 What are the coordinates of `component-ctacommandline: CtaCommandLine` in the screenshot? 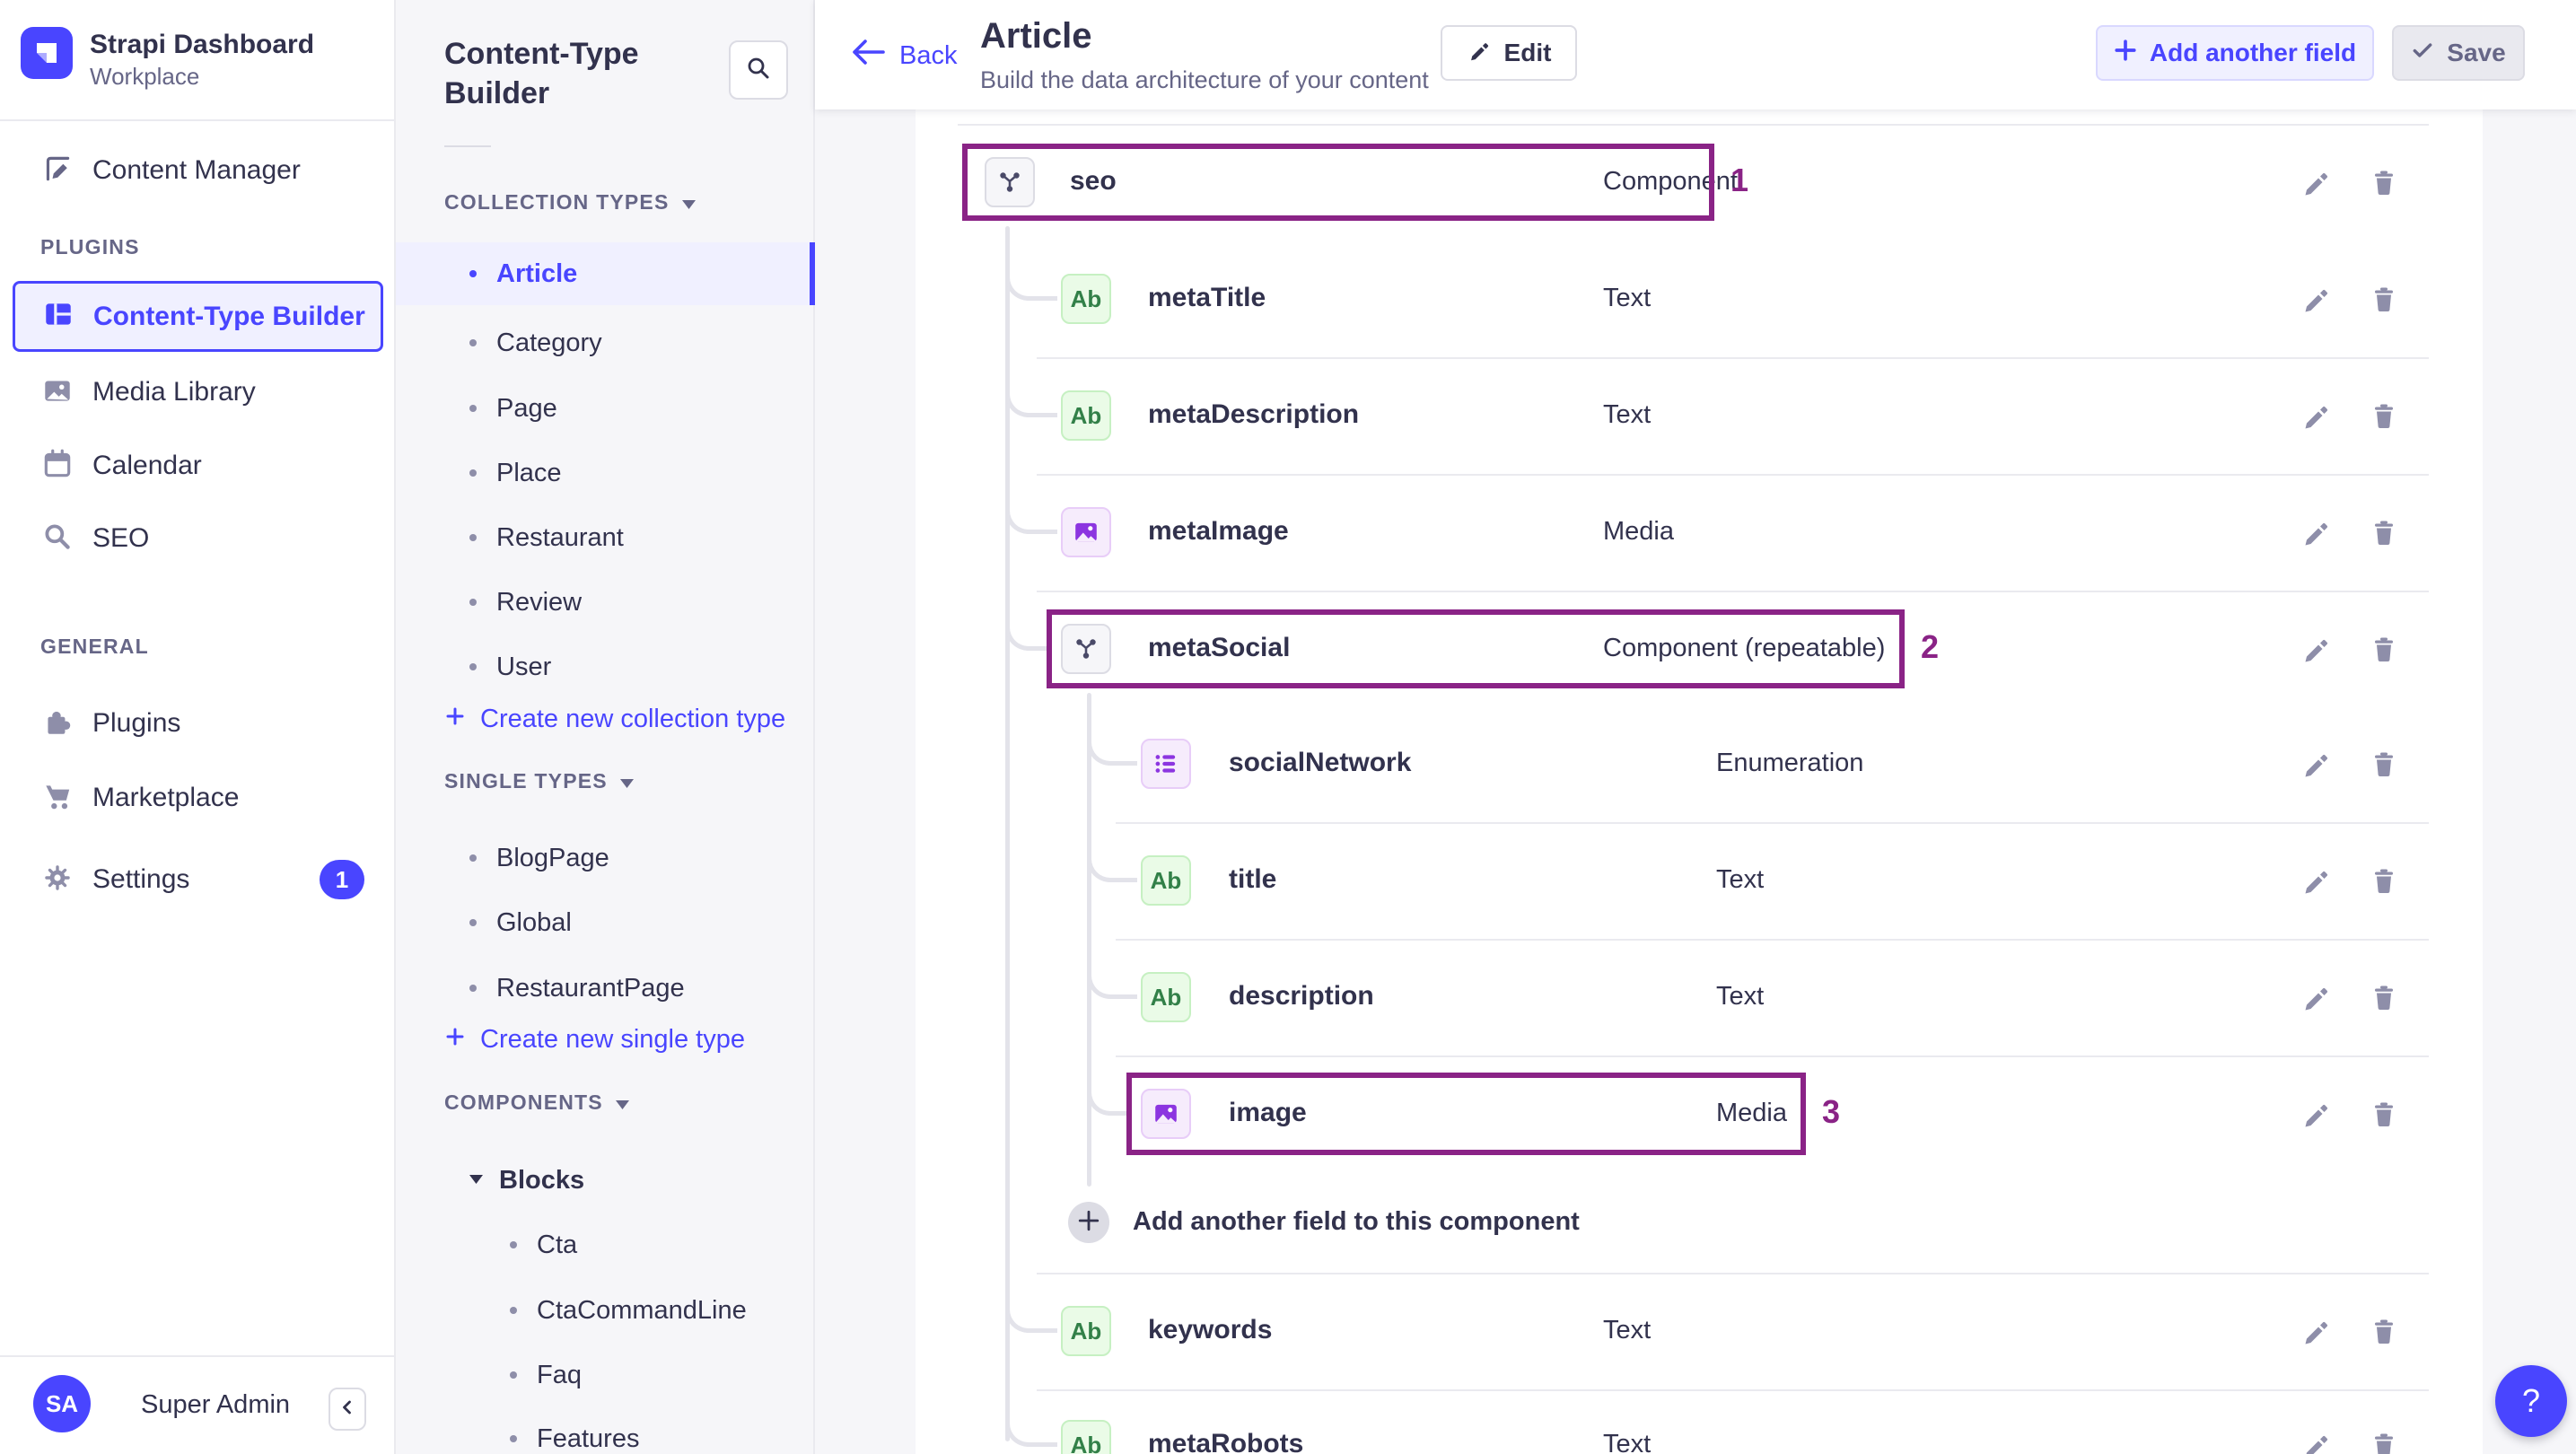 It's located at (628, 1310).